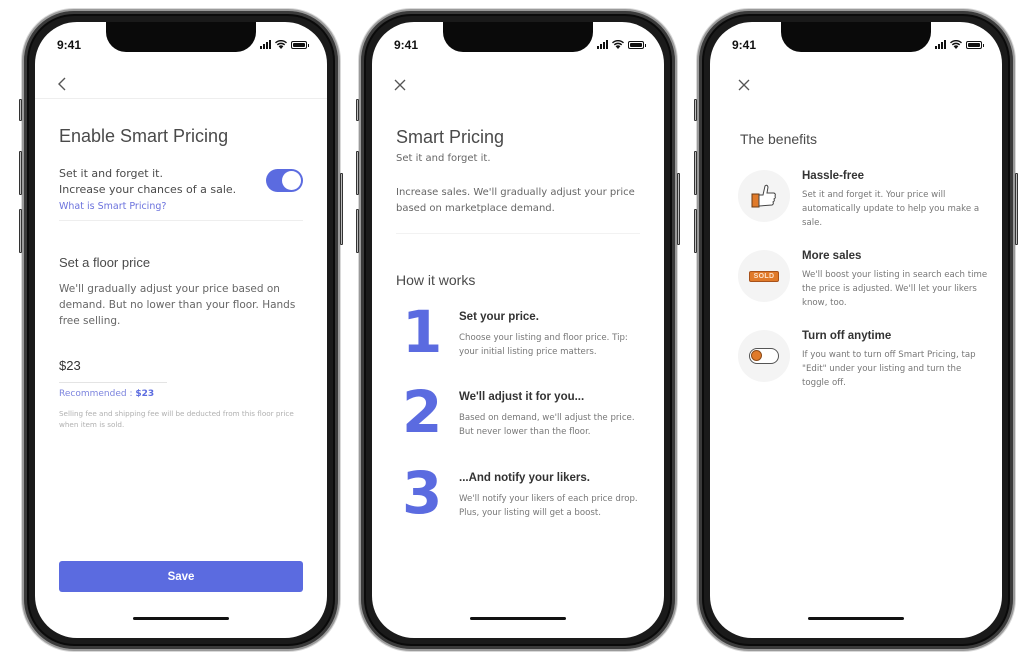 This screenshot has width=1024, height=656. What do you see at coordinates (112, 206) in the screenshot?
I see `what-is-smart-pricing-link: What is Smart Pricing?` at bounding box center [112, 206].